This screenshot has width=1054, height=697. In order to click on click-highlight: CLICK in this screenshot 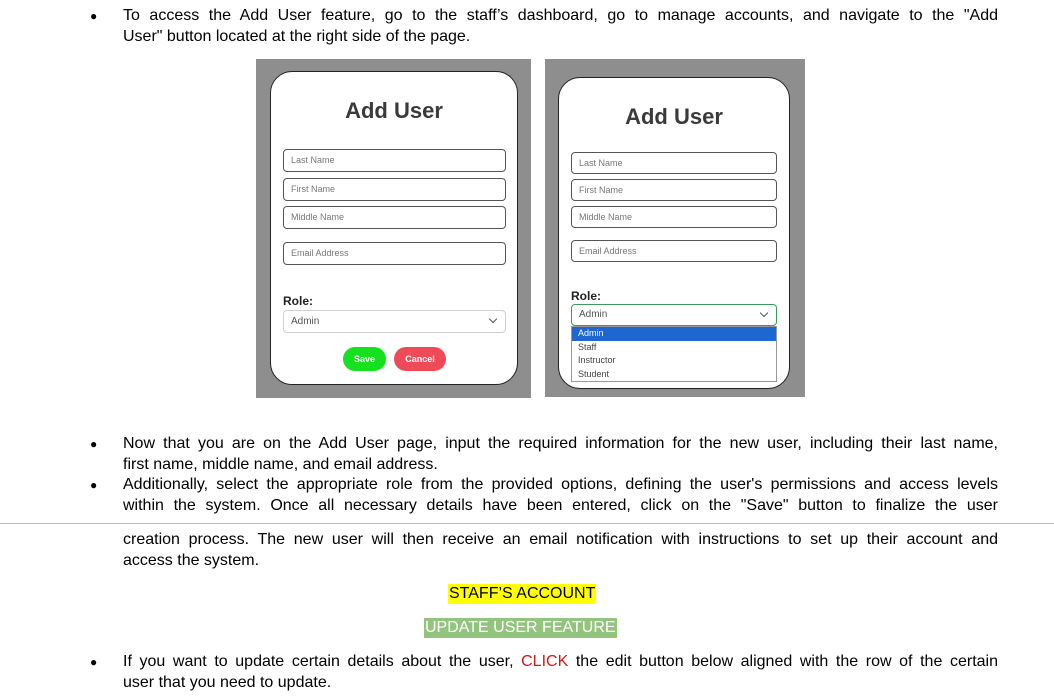, I will do `click(545, 661)`.